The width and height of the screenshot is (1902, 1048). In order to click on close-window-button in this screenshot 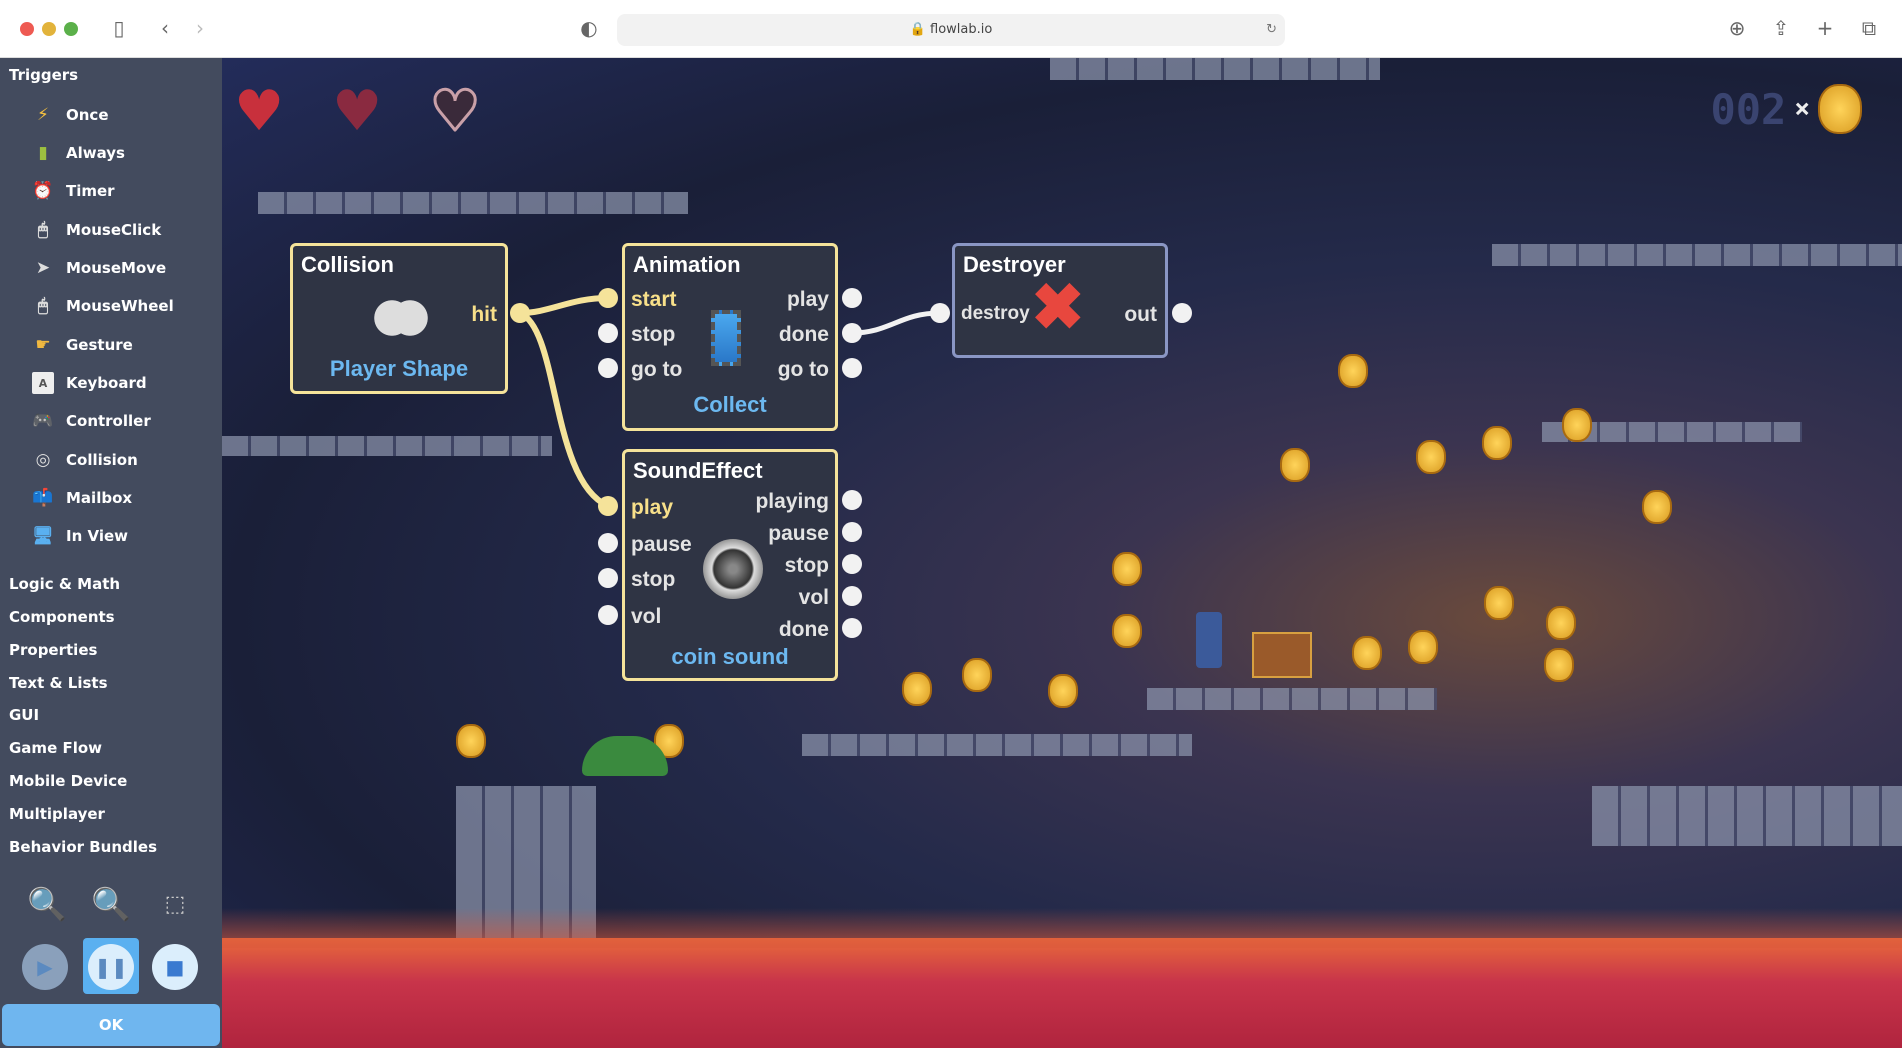, I will do `click(27, 29)`.